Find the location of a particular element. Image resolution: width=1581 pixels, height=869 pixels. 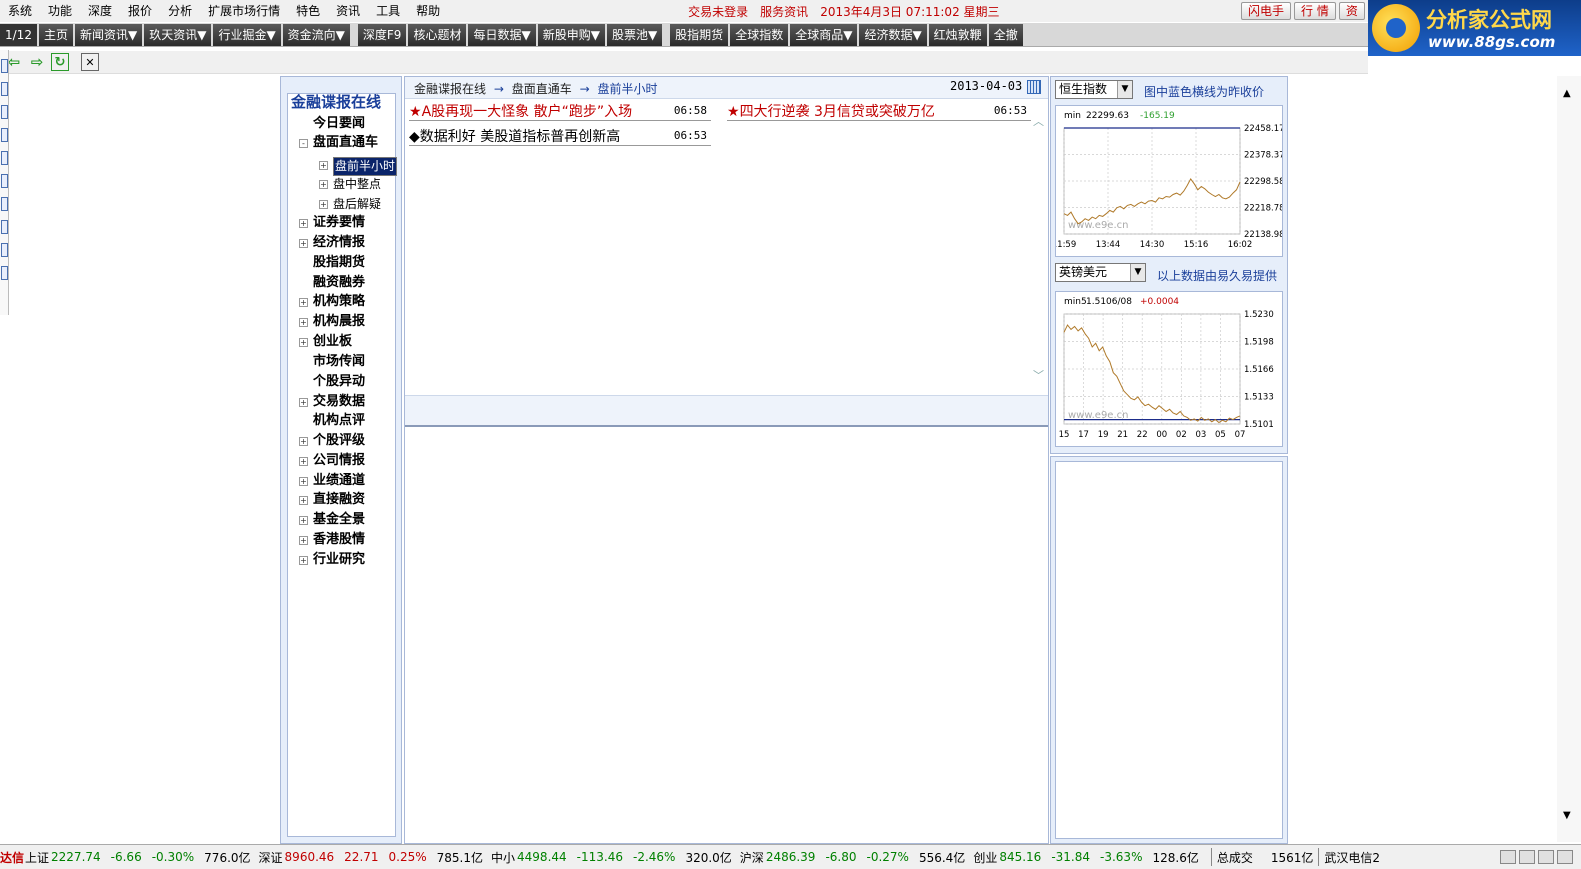

scroll-up-icon: ︿ is located at coordinates (1038, 121).